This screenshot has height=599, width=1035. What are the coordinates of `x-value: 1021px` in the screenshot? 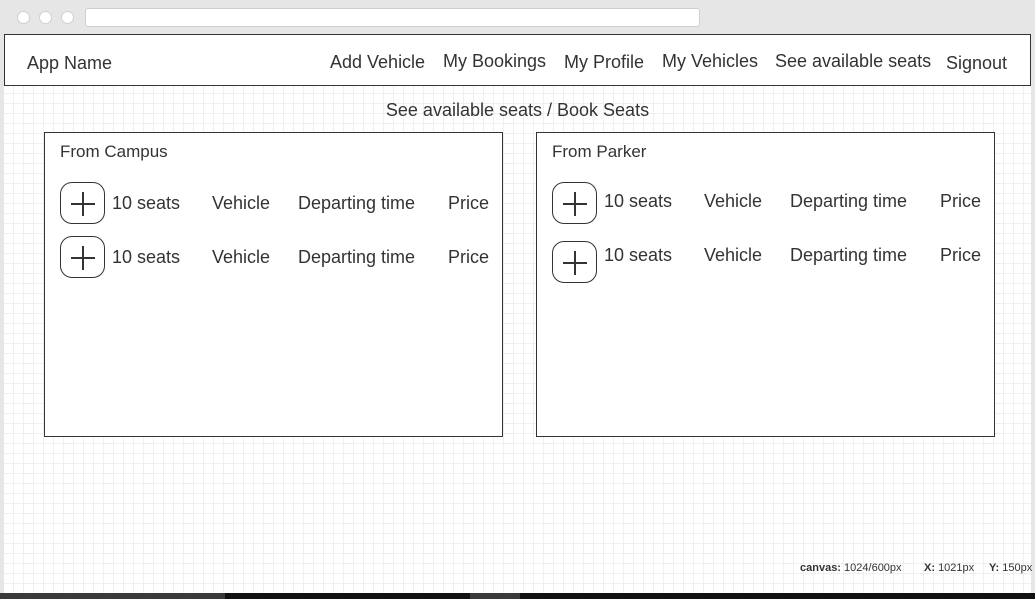 It's located at (956, 568).